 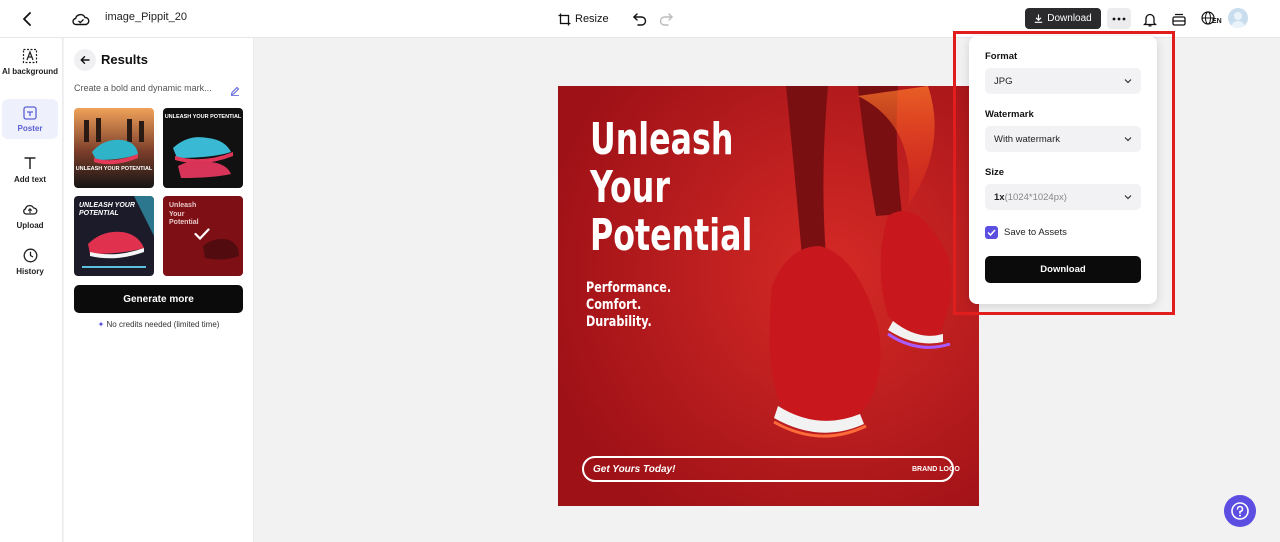 What do you see at coordinates (936, 469) in the screenshot?
I see `poster-brand-logo: BRAND LOGO` at bounding box center [936, 469].